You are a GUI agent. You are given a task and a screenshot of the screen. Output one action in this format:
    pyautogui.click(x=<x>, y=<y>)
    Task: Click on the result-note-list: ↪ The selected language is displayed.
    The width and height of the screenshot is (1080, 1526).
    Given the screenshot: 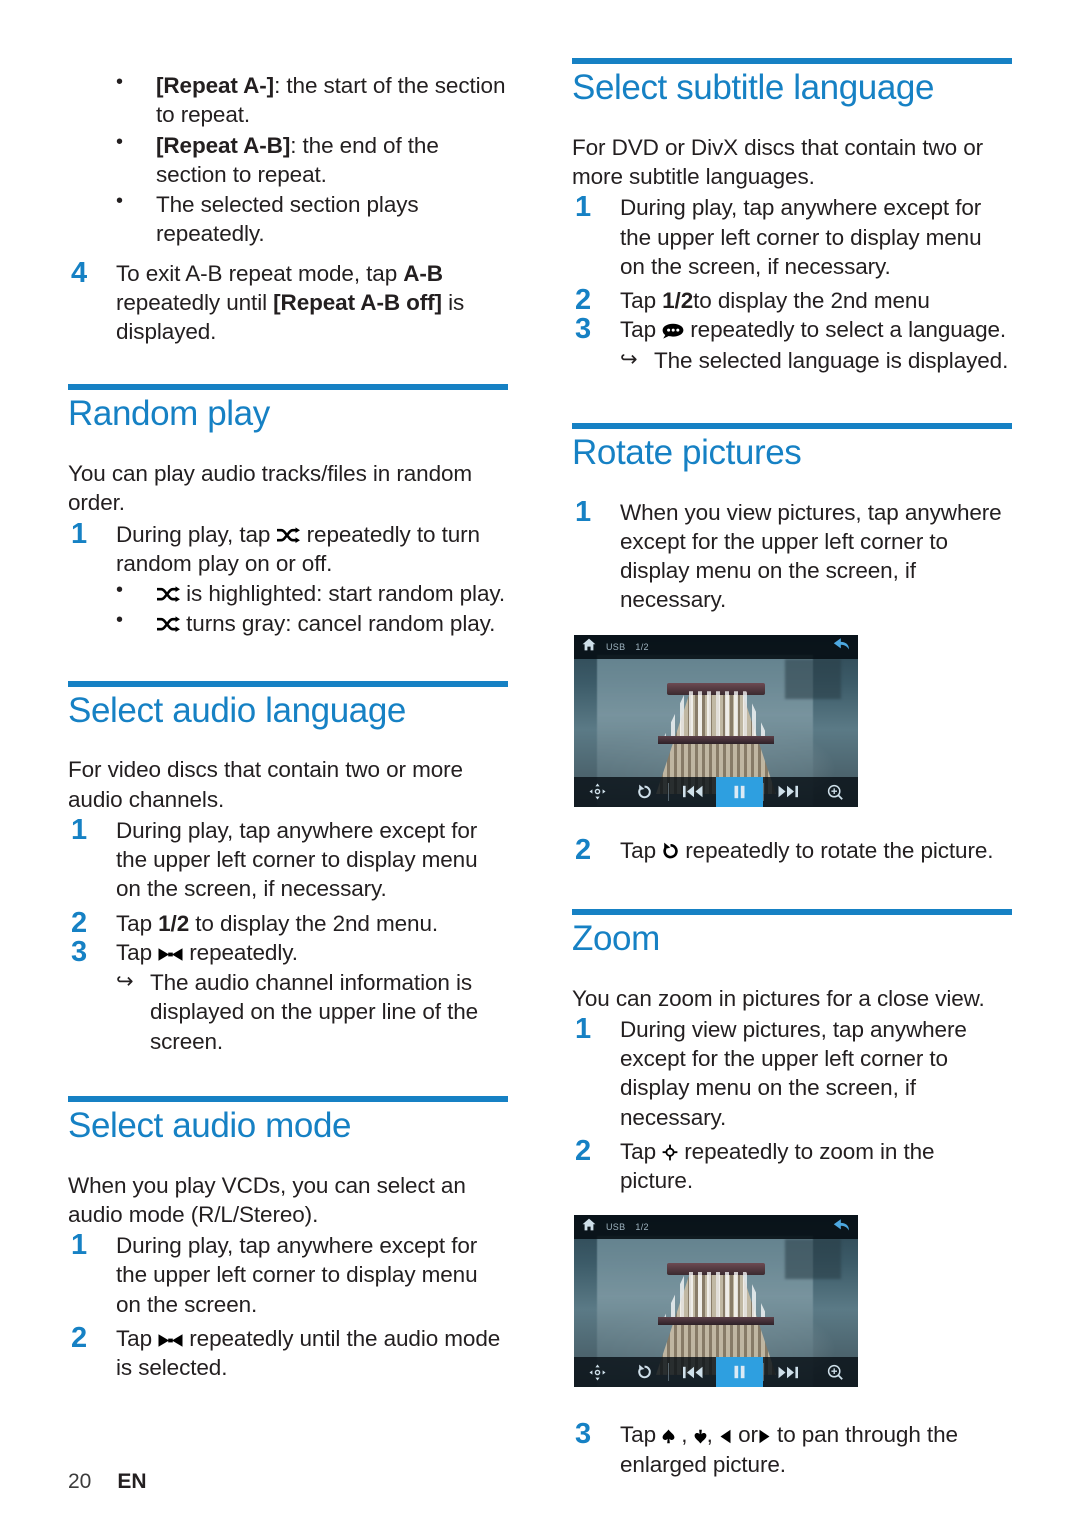 What is the action you would take?
    pyautogui.click(x=792, y=360)
    